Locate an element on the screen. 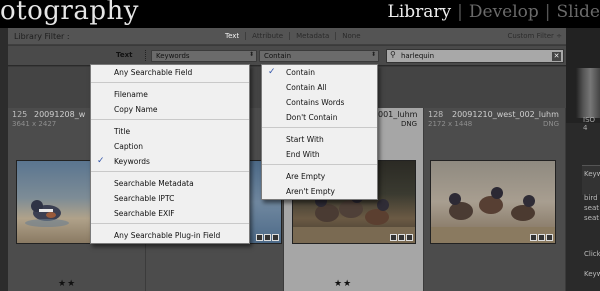 This screenshot has height=291, width=600. menu-item-copy-name: Copy Name is located at coordinates (170, 109).